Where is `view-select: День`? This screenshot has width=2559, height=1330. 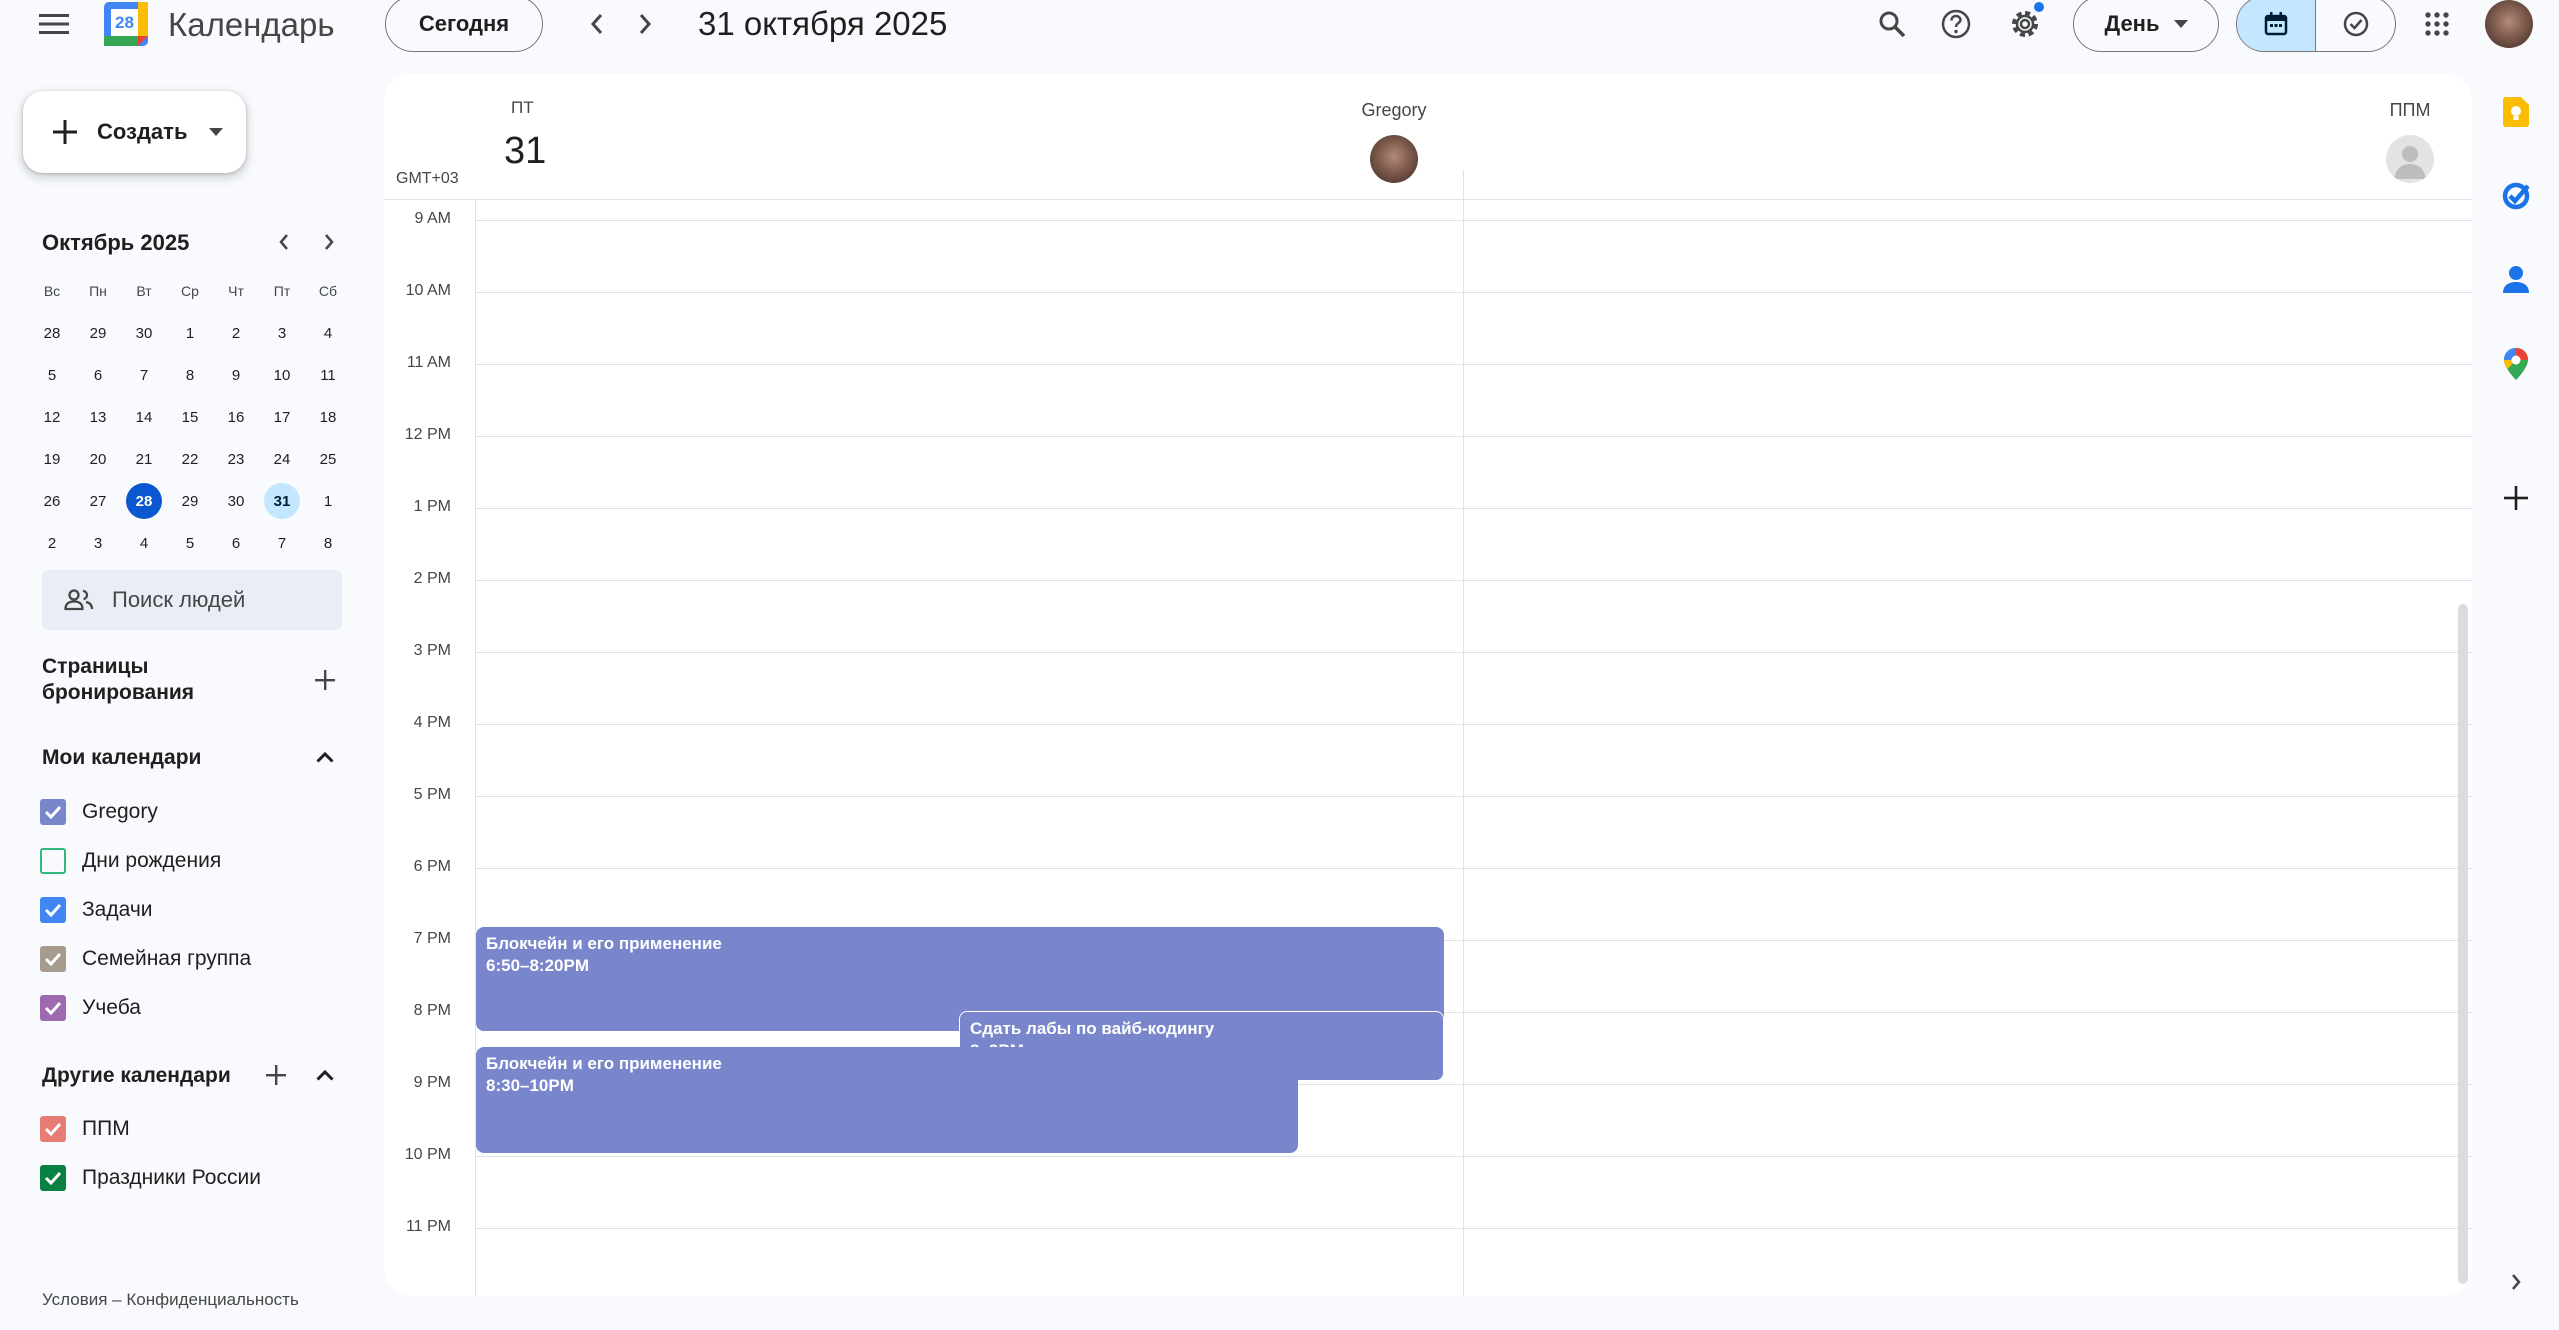 view-select: День is located at coordinates (2146, 26).